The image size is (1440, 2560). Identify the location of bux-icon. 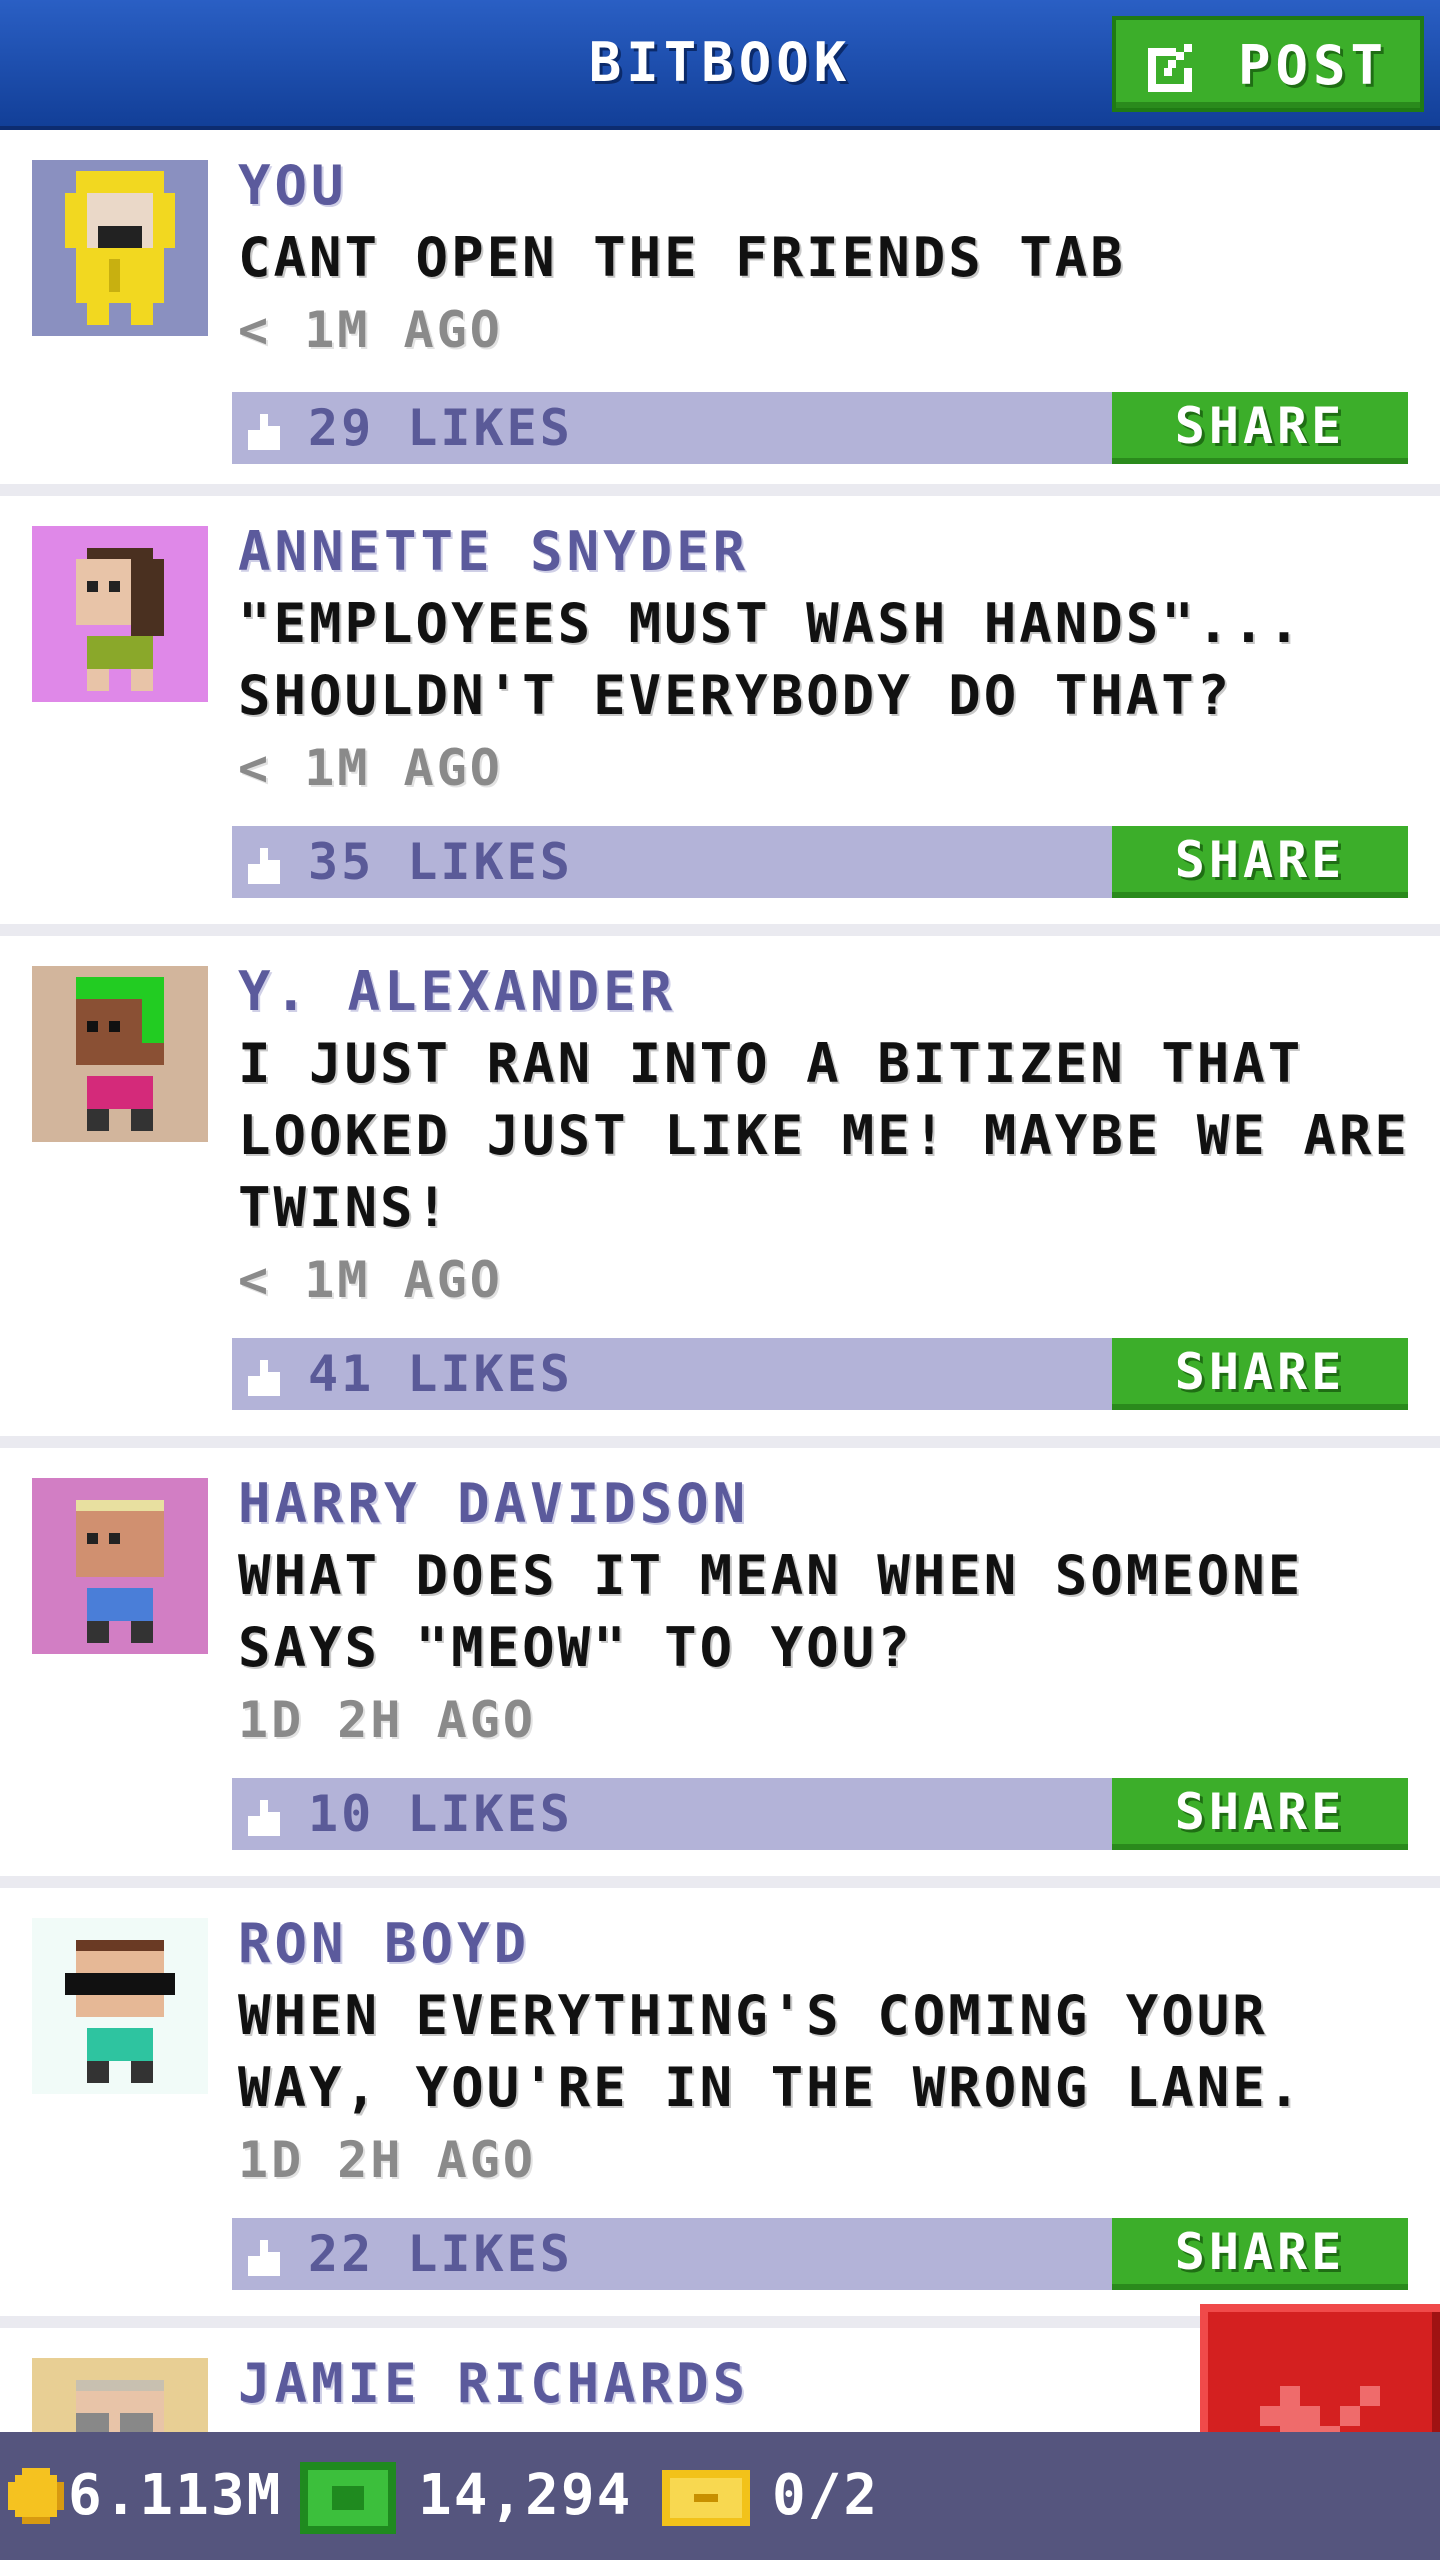
(348, 2498).